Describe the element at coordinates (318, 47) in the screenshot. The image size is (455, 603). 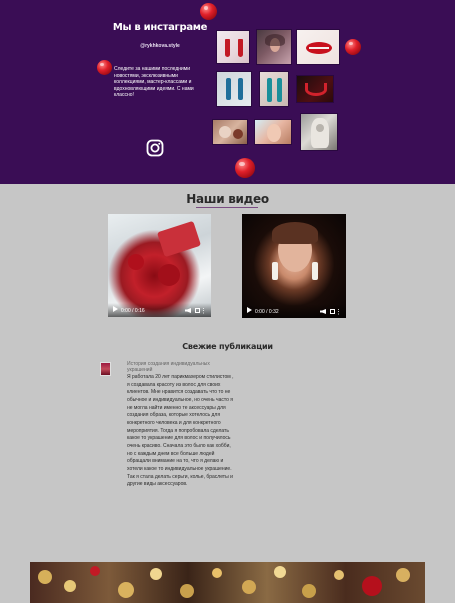
I see `instagram-photo-lips` at that location.